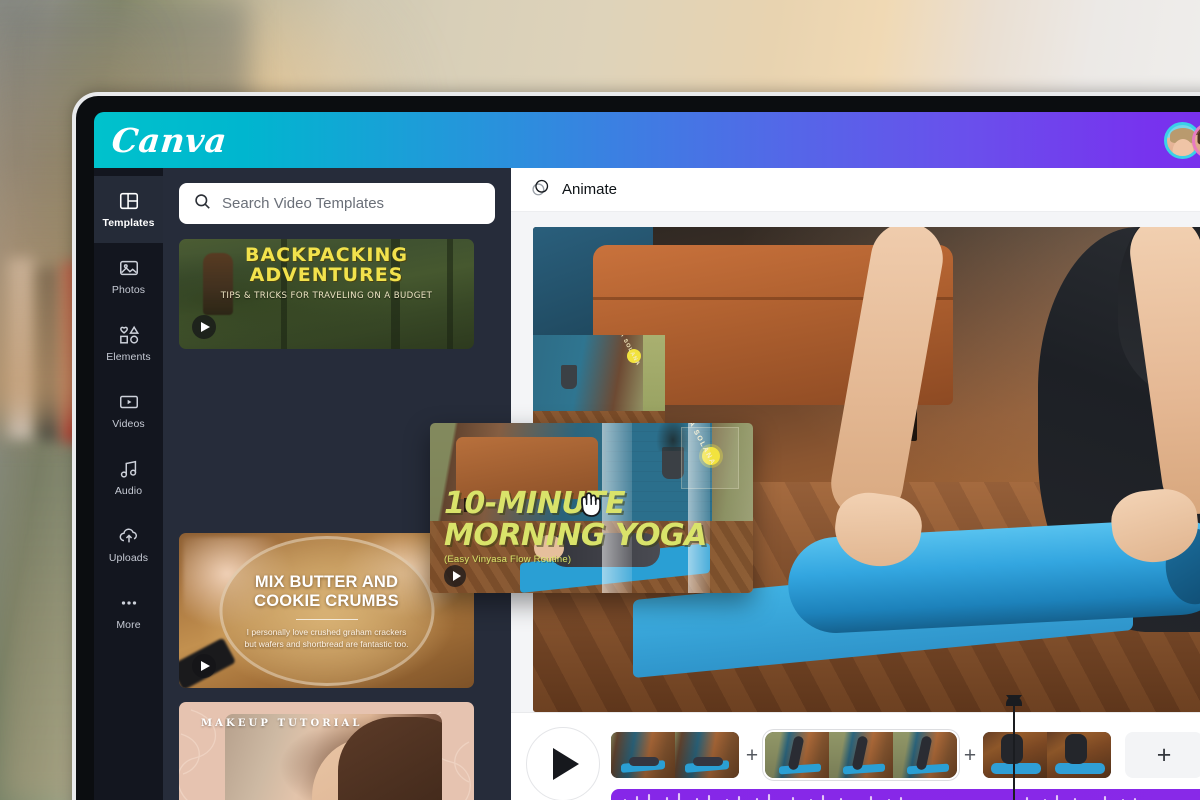 Image resolution: width=1200 pixels, height=800 pixels. I want to click on sidebar-item-photos: Photos, so click(128, 276).